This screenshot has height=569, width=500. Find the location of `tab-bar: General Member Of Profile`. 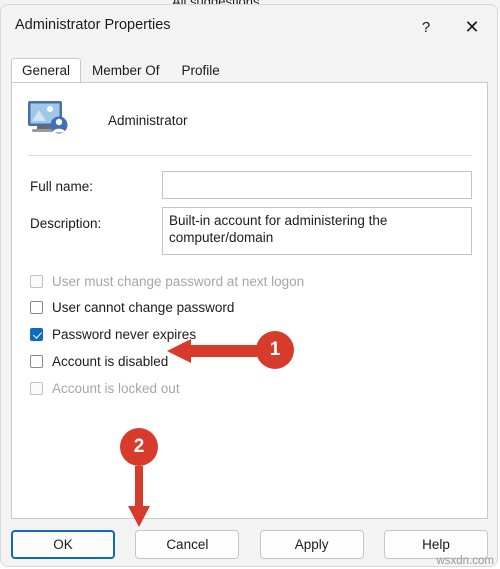

tab-bar: General Member Of Profile is located at coordinates (121, 69).